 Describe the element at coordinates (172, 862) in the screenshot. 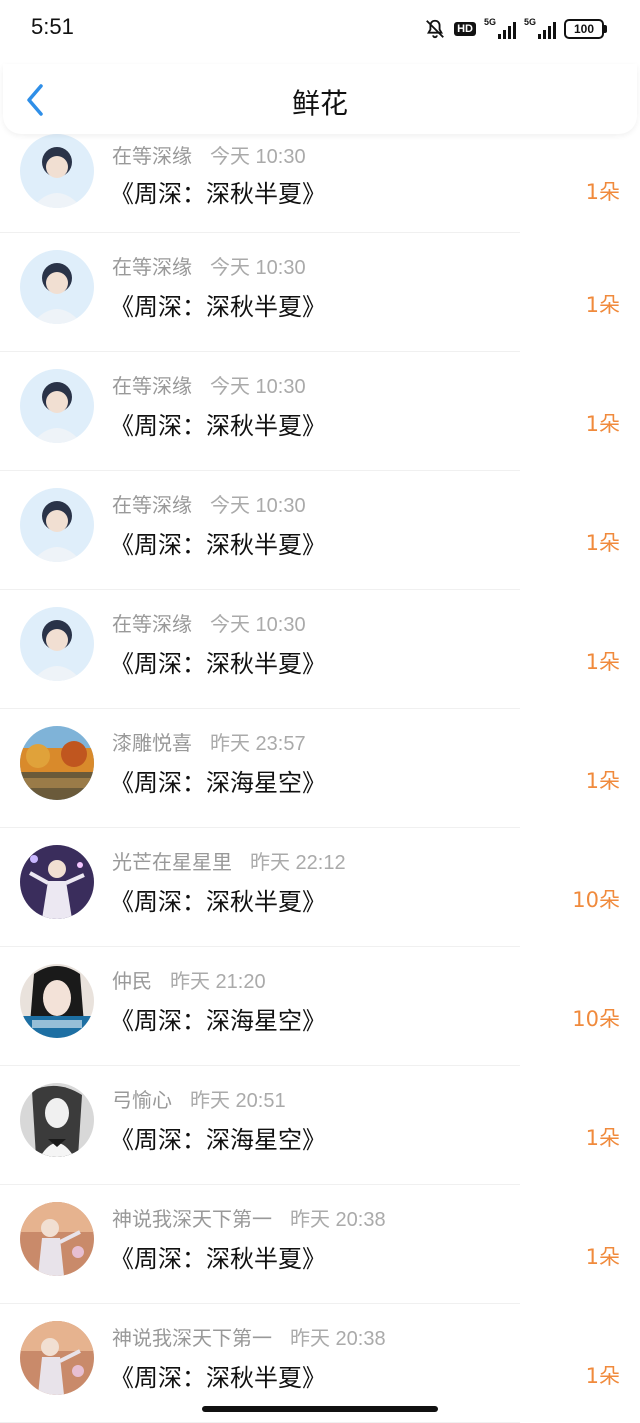

I see `sender-name: 光芒在星星里` at that location.